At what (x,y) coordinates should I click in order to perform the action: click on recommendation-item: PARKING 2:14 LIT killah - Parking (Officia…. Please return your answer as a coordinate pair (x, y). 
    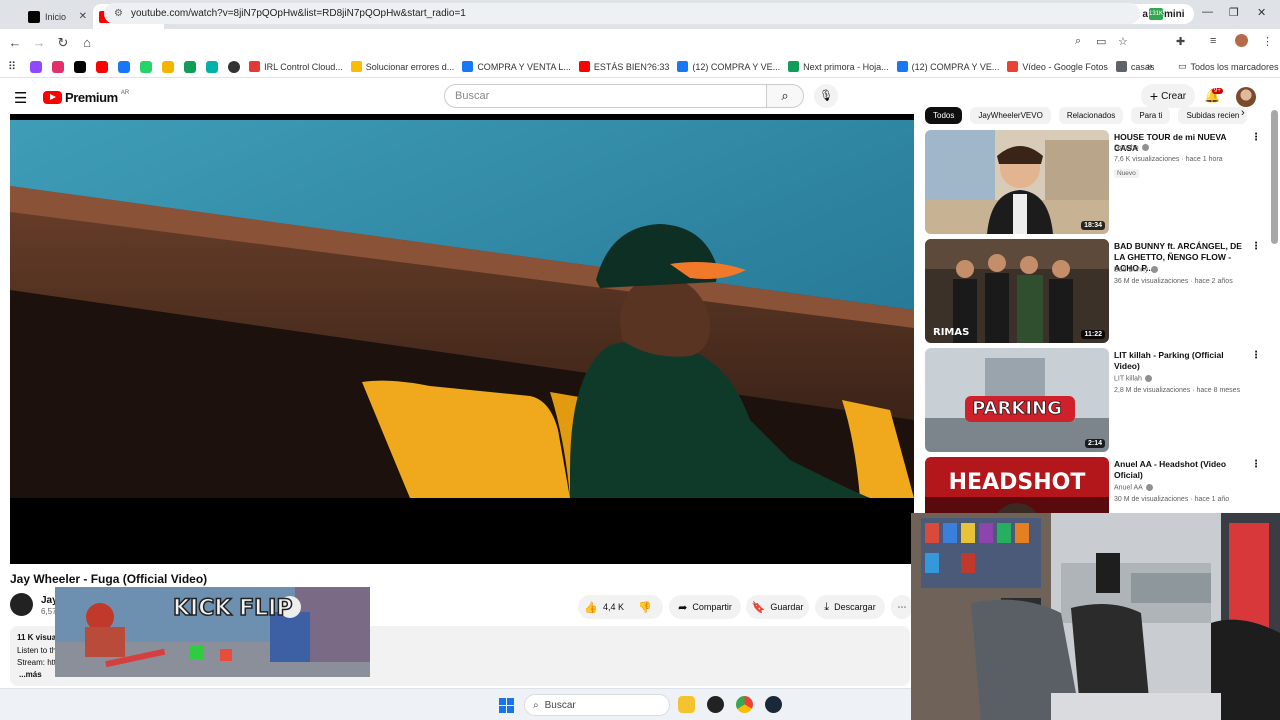
    Looking at the image, I should click on (1093, 400).